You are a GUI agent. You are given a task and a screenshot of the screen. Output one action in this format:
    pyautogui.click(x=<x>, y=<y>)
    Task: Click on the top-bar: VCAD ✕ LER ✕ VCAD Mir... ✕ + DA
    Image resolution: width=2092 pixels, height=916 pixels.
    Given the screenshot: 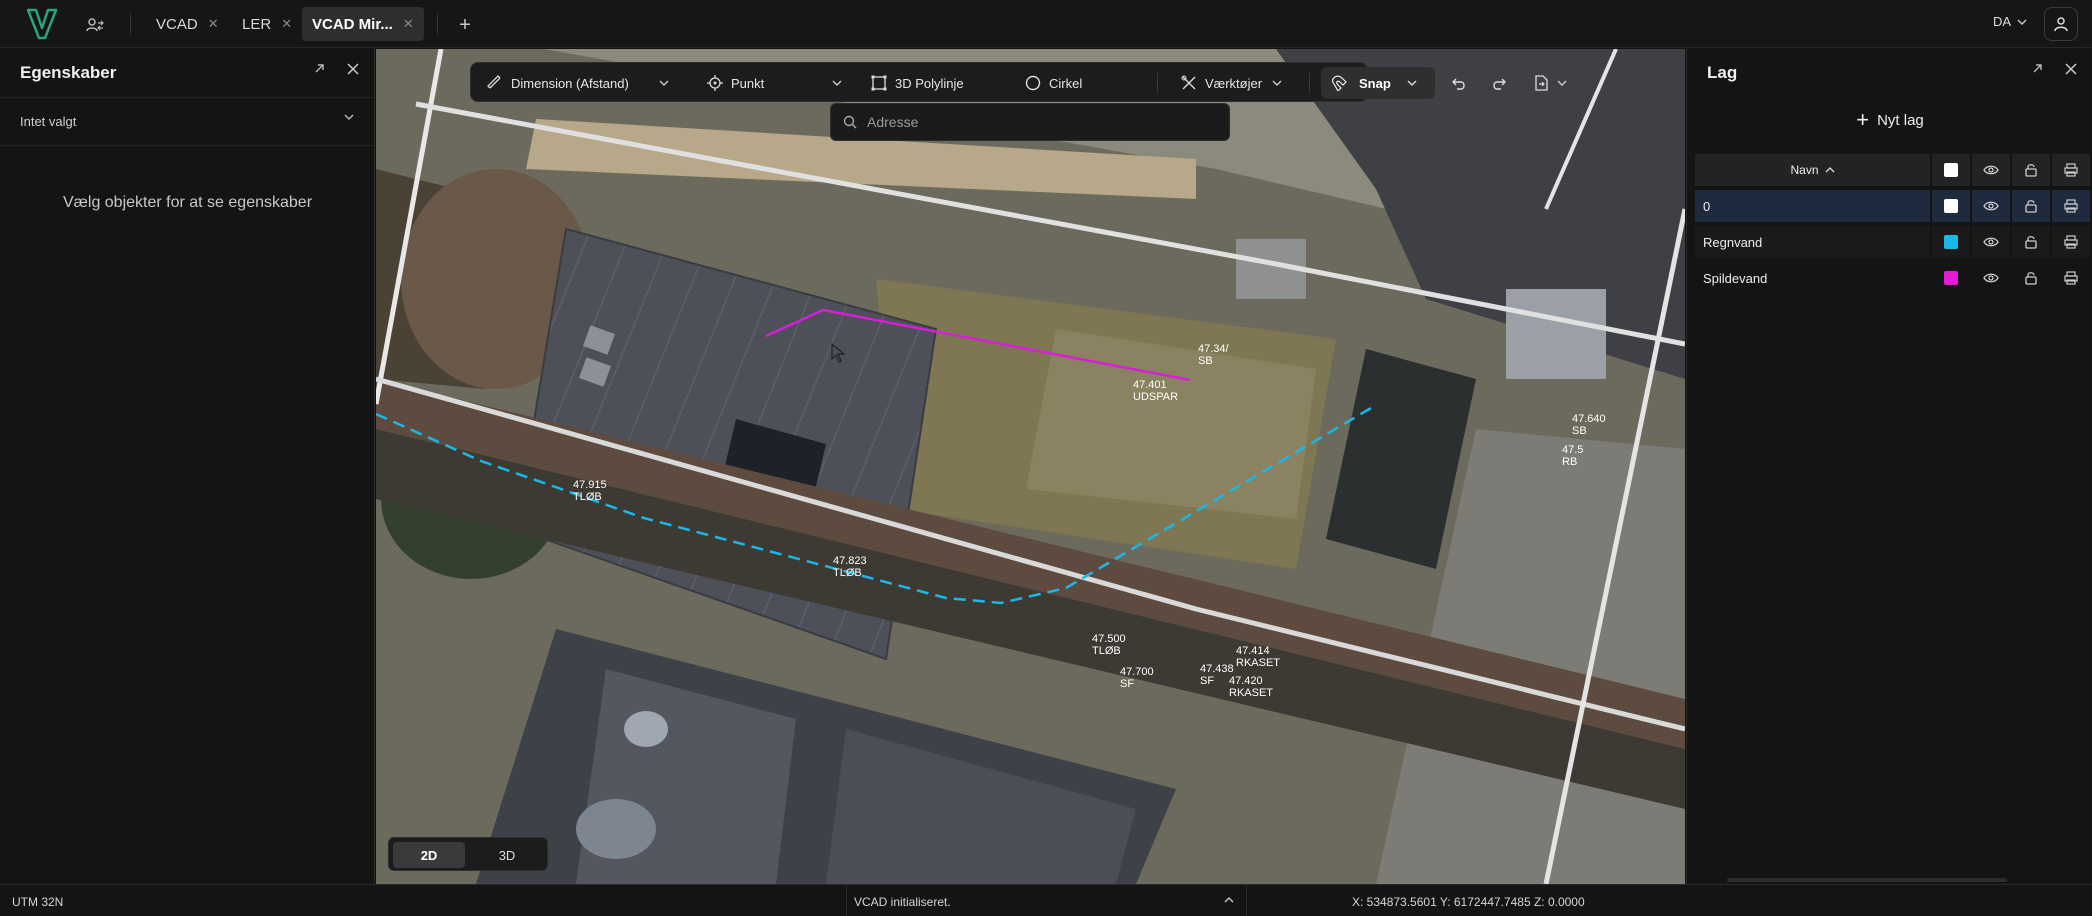 What is the action you would take?
    pyautogui.click(x=1046, y=24)
    